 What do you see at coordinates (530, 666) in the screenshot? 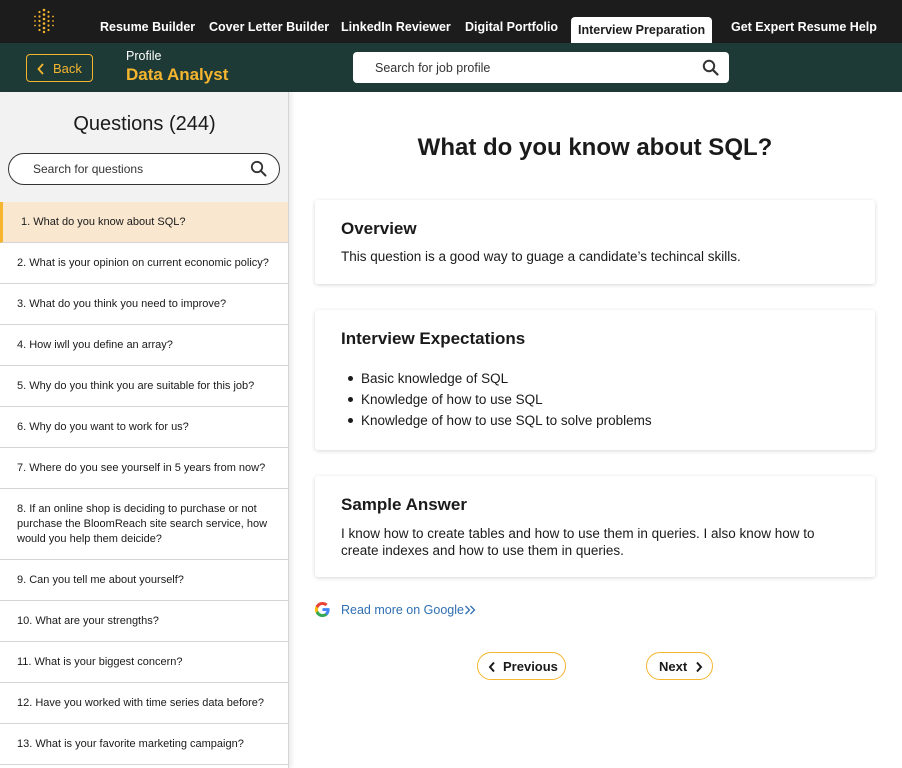
I see `previous-label: Previous` at bounding box center [530, 666].